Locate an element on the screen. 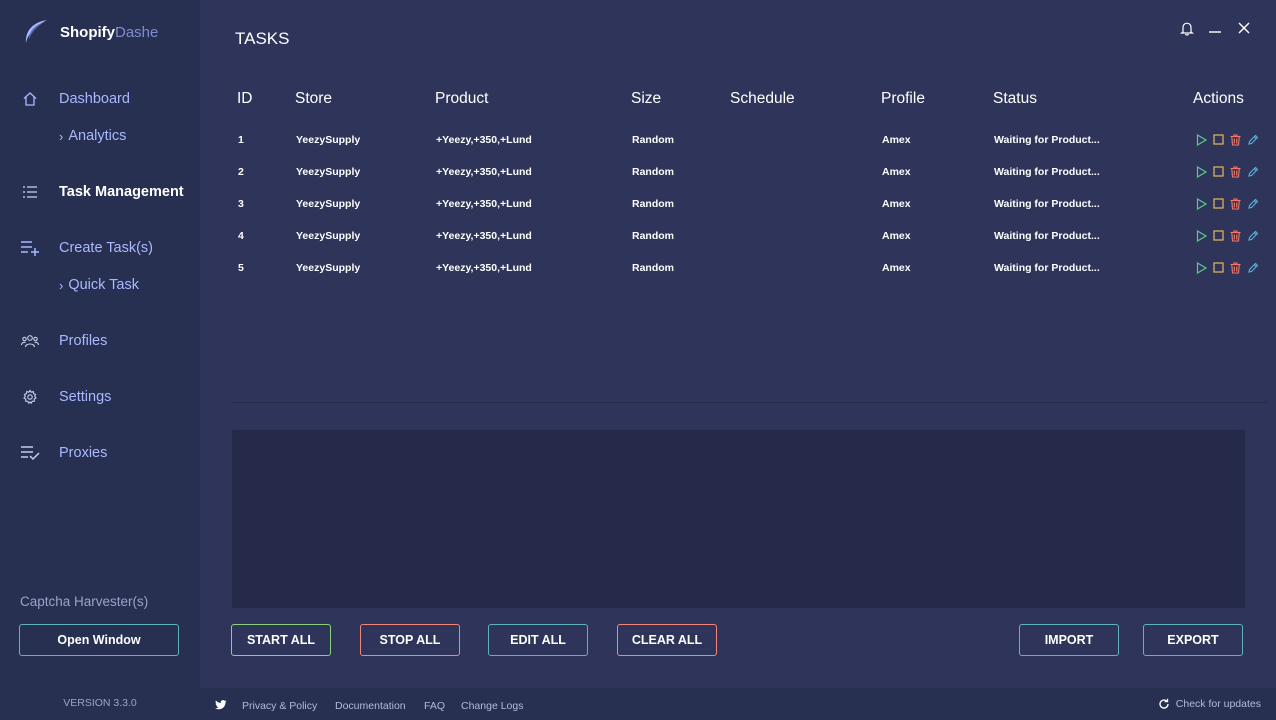  playlist-check-icon is located at coordinates (30, 453).